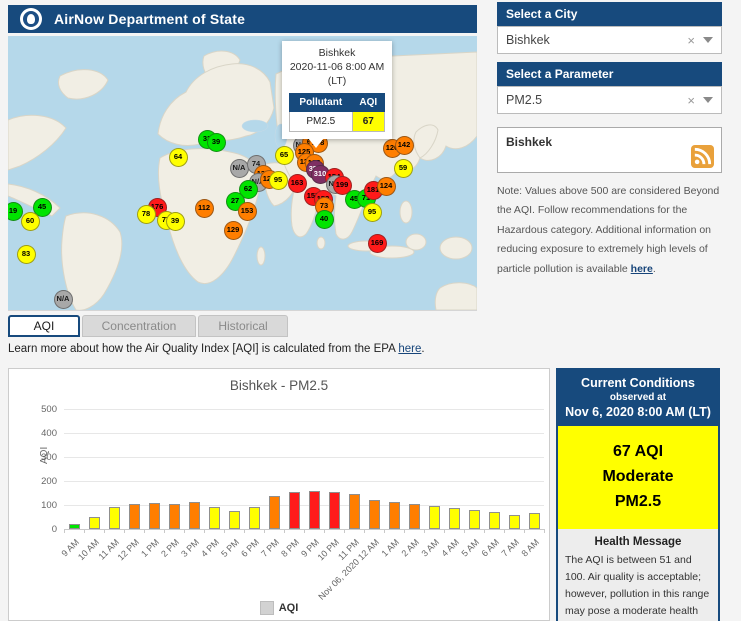 This screenshot has width=741, height=621. Describe the element at coordinates (368, 102) in the screenshot. I see `popup-aqi-header: AQI` at that location.